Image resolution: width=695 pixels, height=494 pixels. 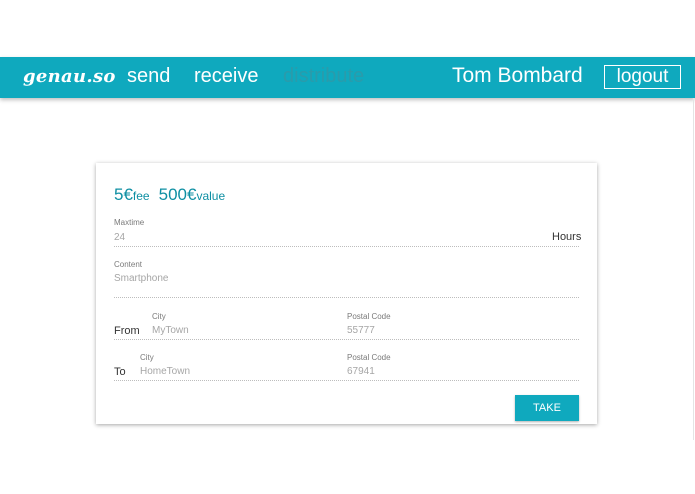 I want to click on value-amount: 500€, so click(x=177, y=194).